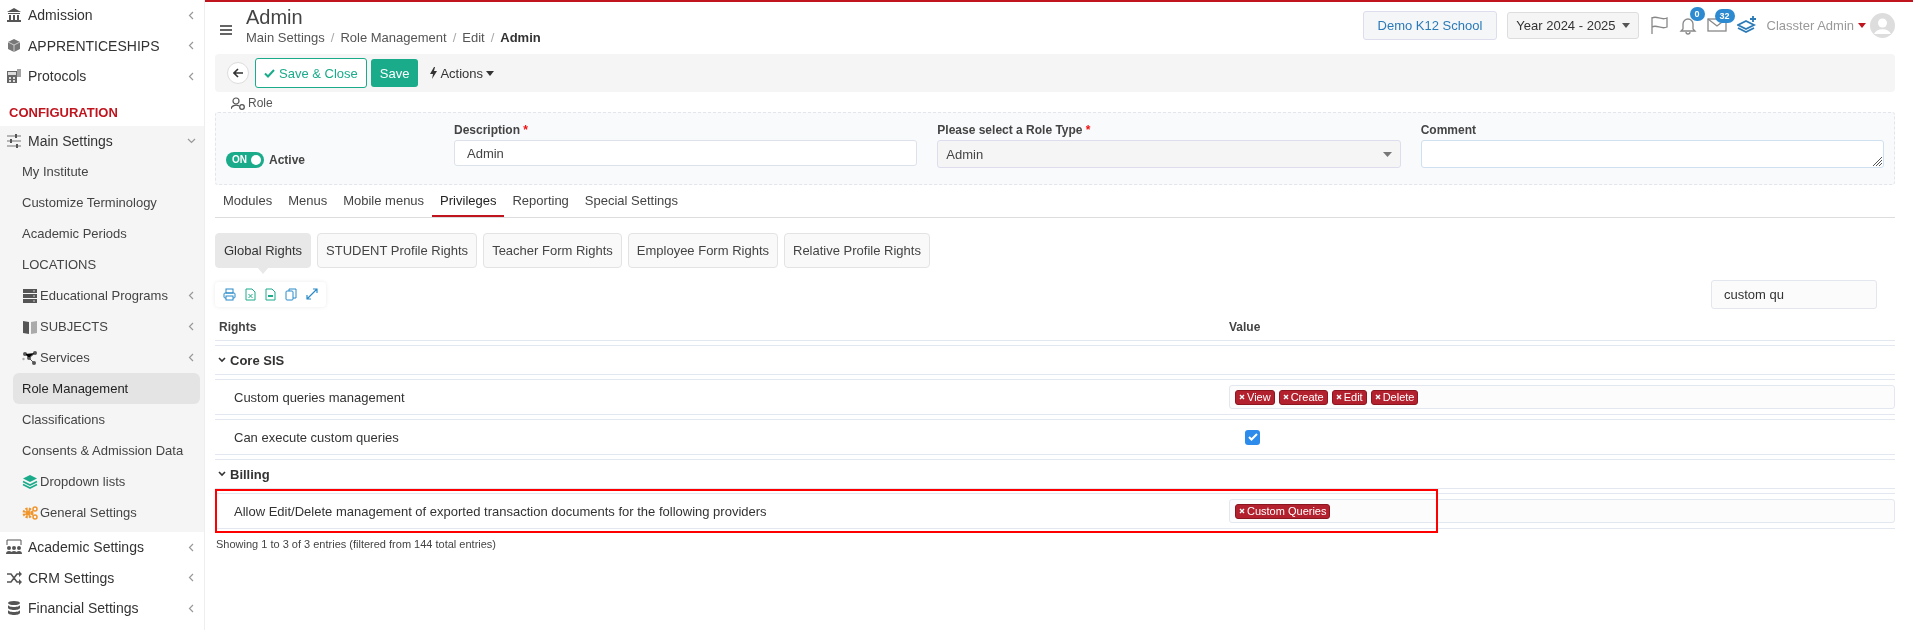 The height and width of the screenshot is (630, 1913). What do you see at coordinates (285, 37) in the screenshot?
I see `breadcrumb-item: Main Settings` at bounding box center [285, 37].